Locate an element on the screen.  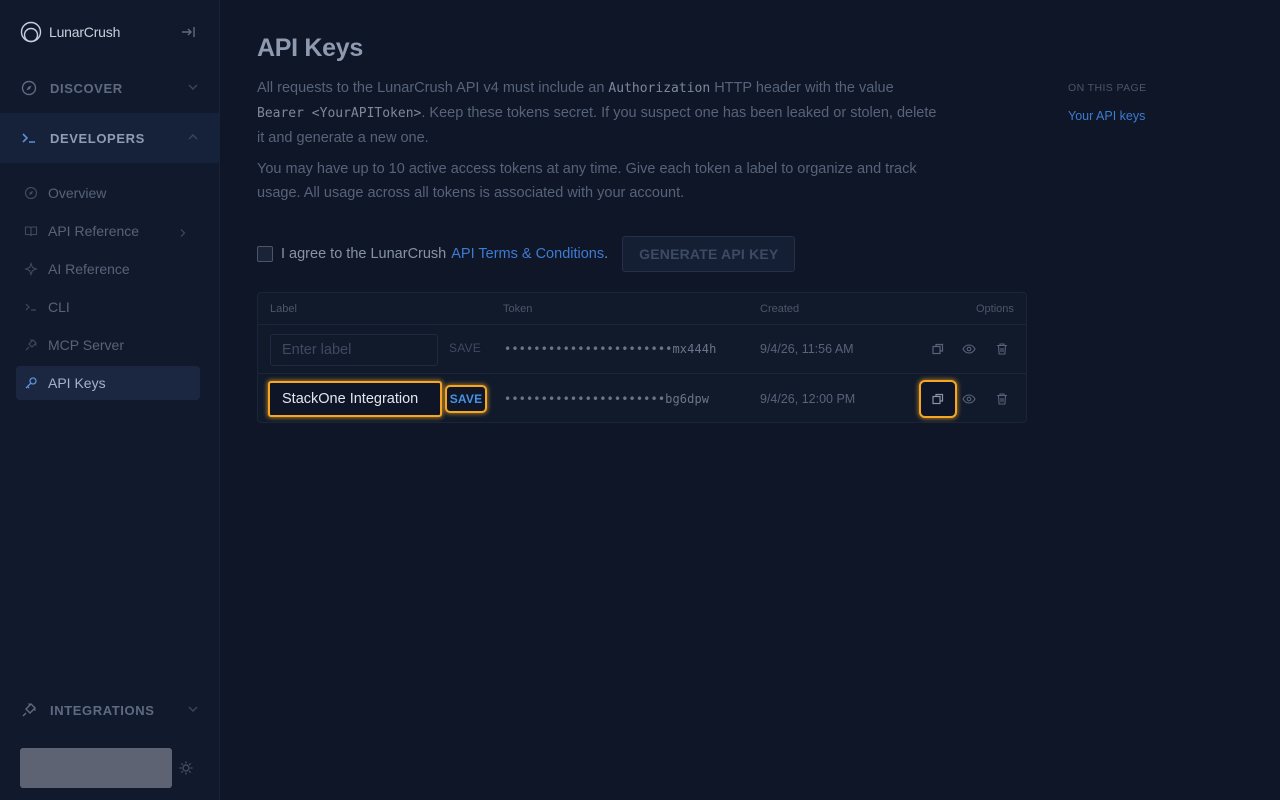
created-date: 9/4/26, 12:00 PM is located at coordinates (808, 399).